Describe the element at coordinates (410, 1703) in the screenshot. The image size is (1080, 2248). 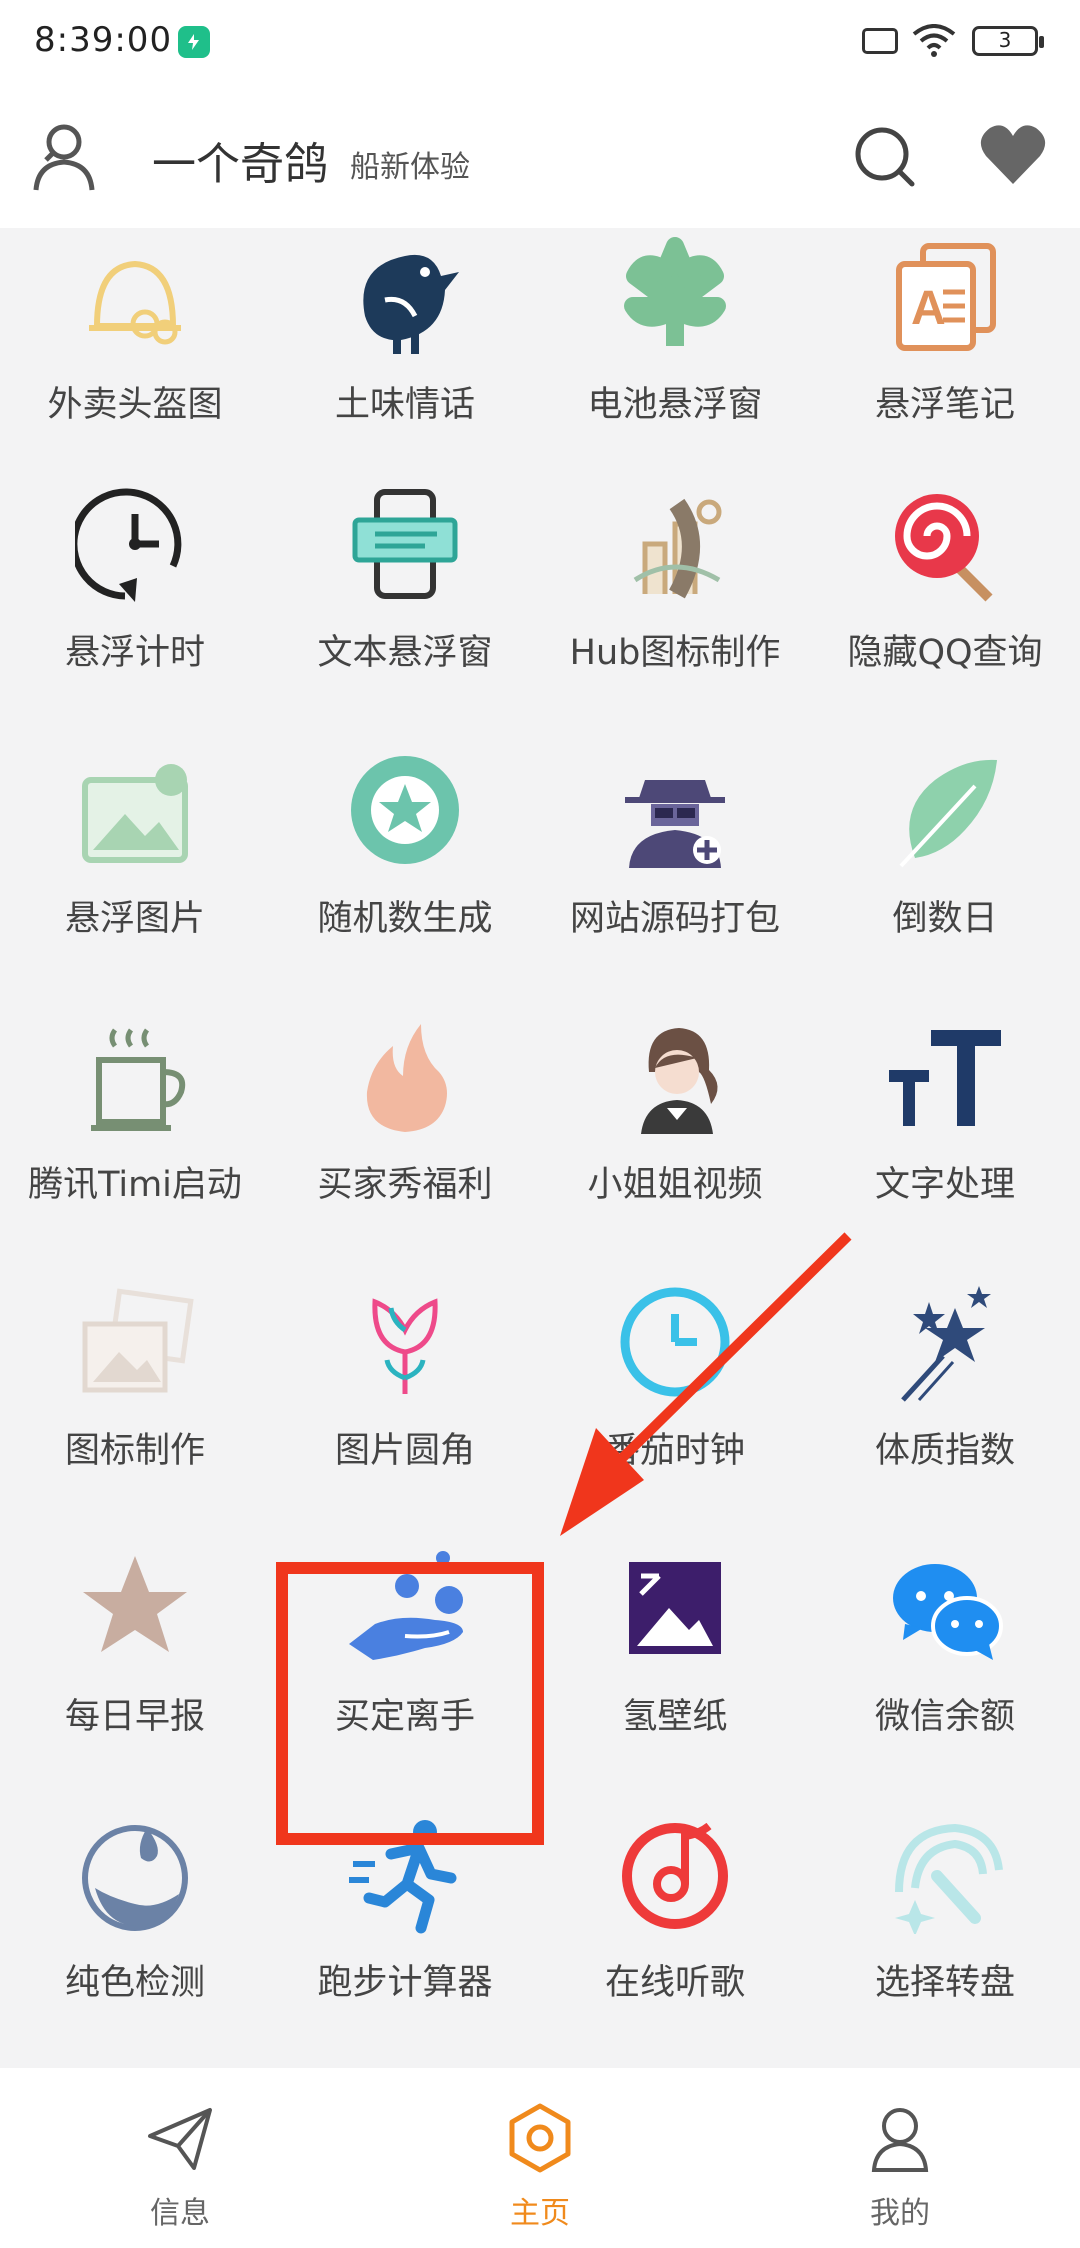
I see `highlight-box` at that location.